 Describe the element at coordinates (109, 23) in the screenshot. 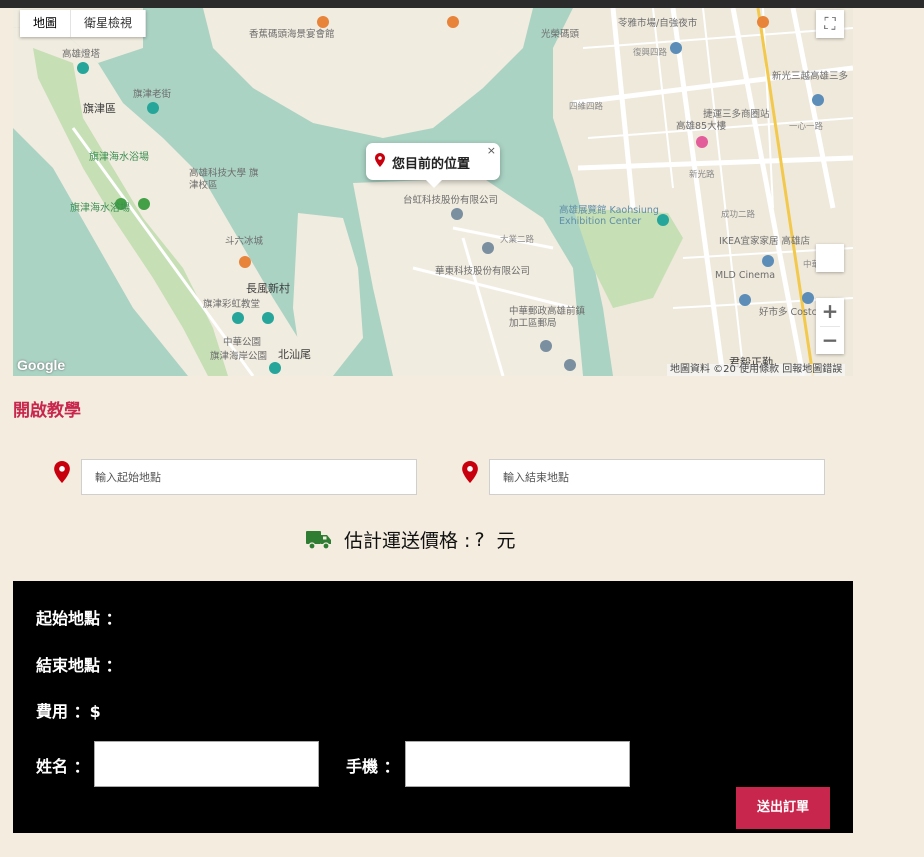

I see `map-type-satellite-button: 衛星檢視` at that location.